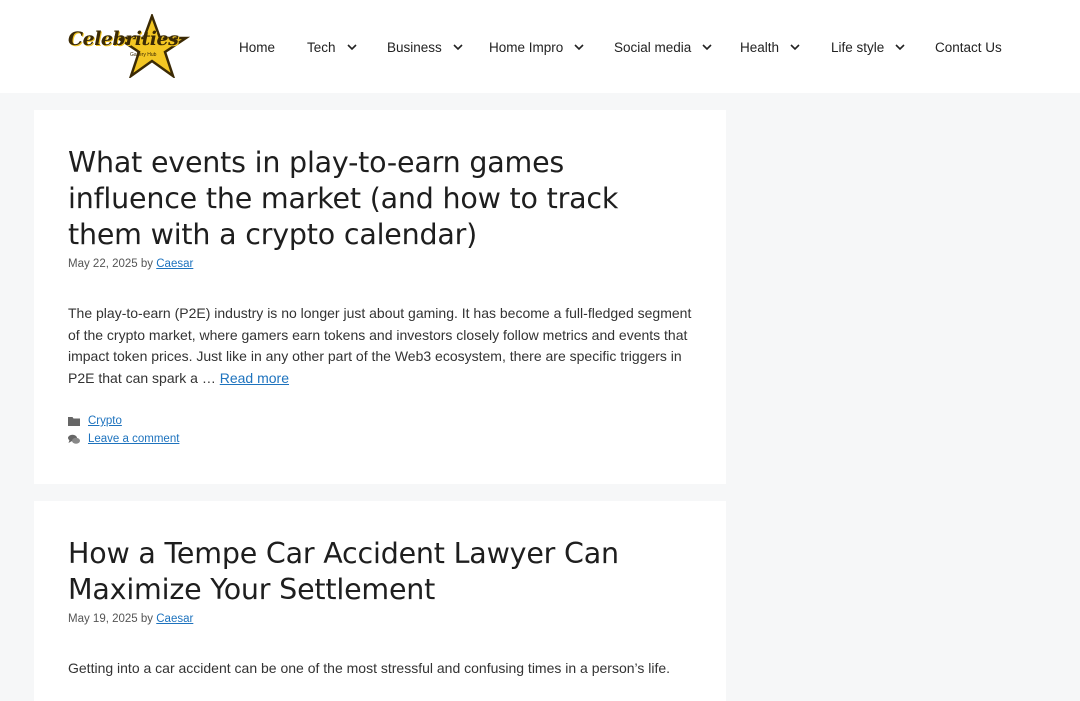 The width and height of the screenshot is (1080, 701). What do you see at coordinates (760, 47) in the screenshot?
I see `nav-item-label: Health` at bounding box center [760, 47].